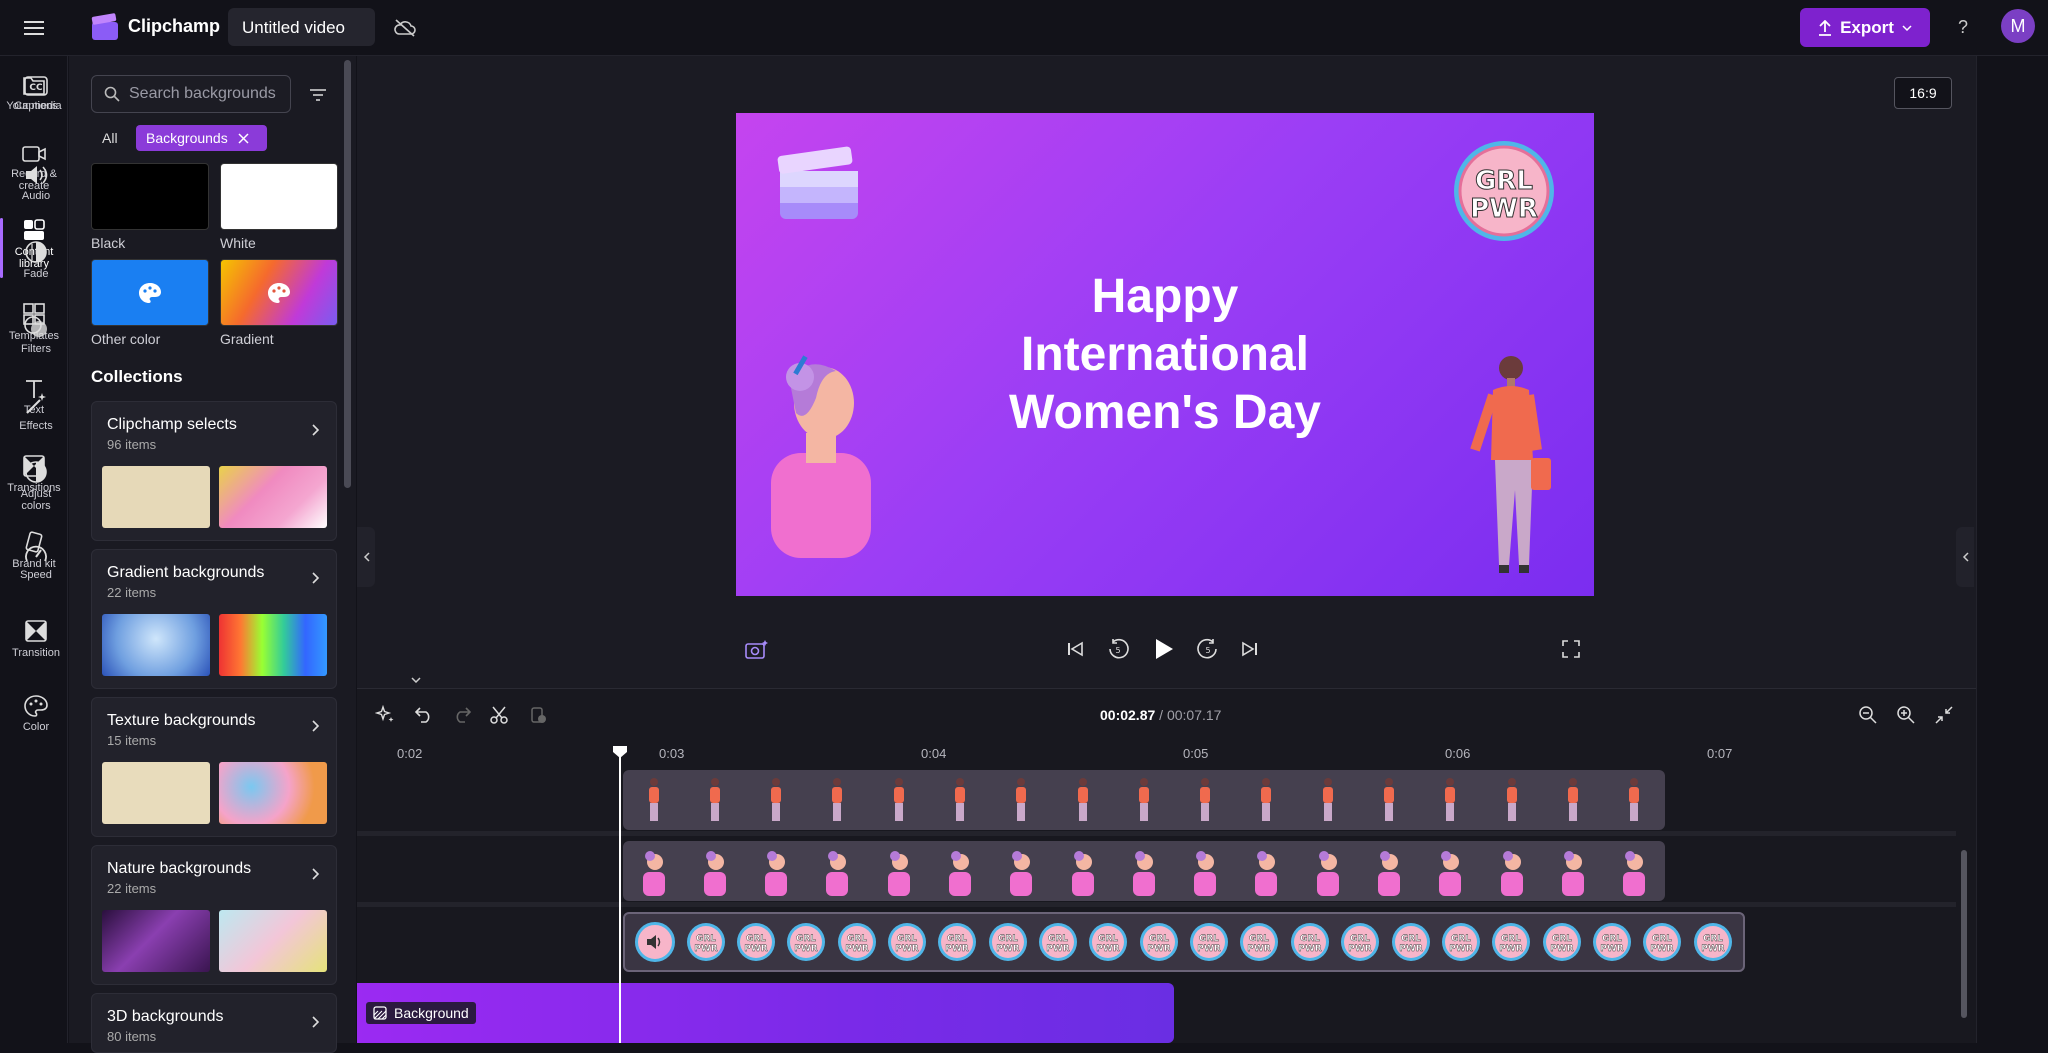  I want to click on rail-label: Color, so click(36, 727).